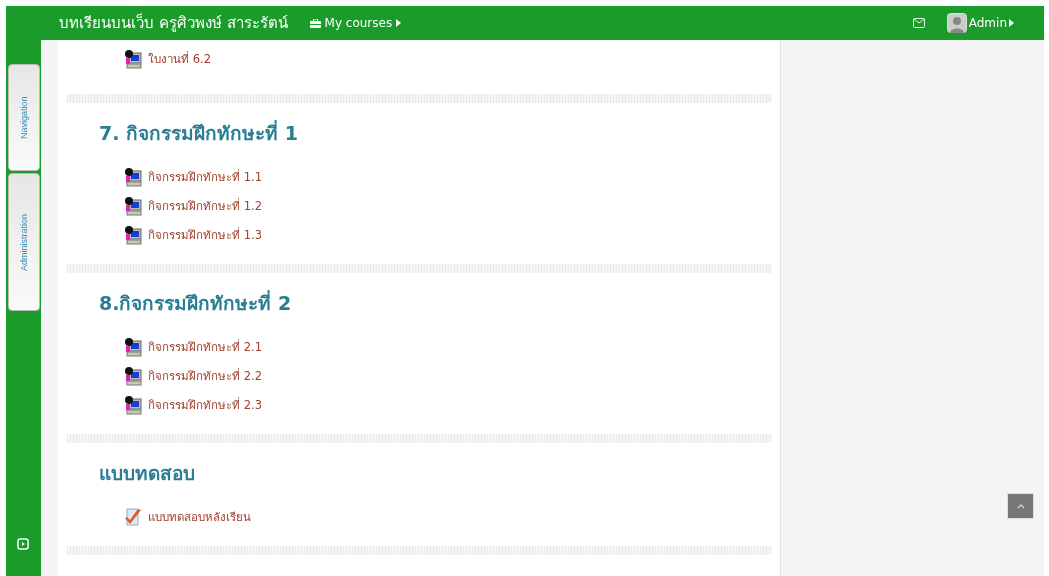  Describe the element at coordinates (147, 473) in the screenshot. I see `section-heading: แบบทดสอบ` at that location.